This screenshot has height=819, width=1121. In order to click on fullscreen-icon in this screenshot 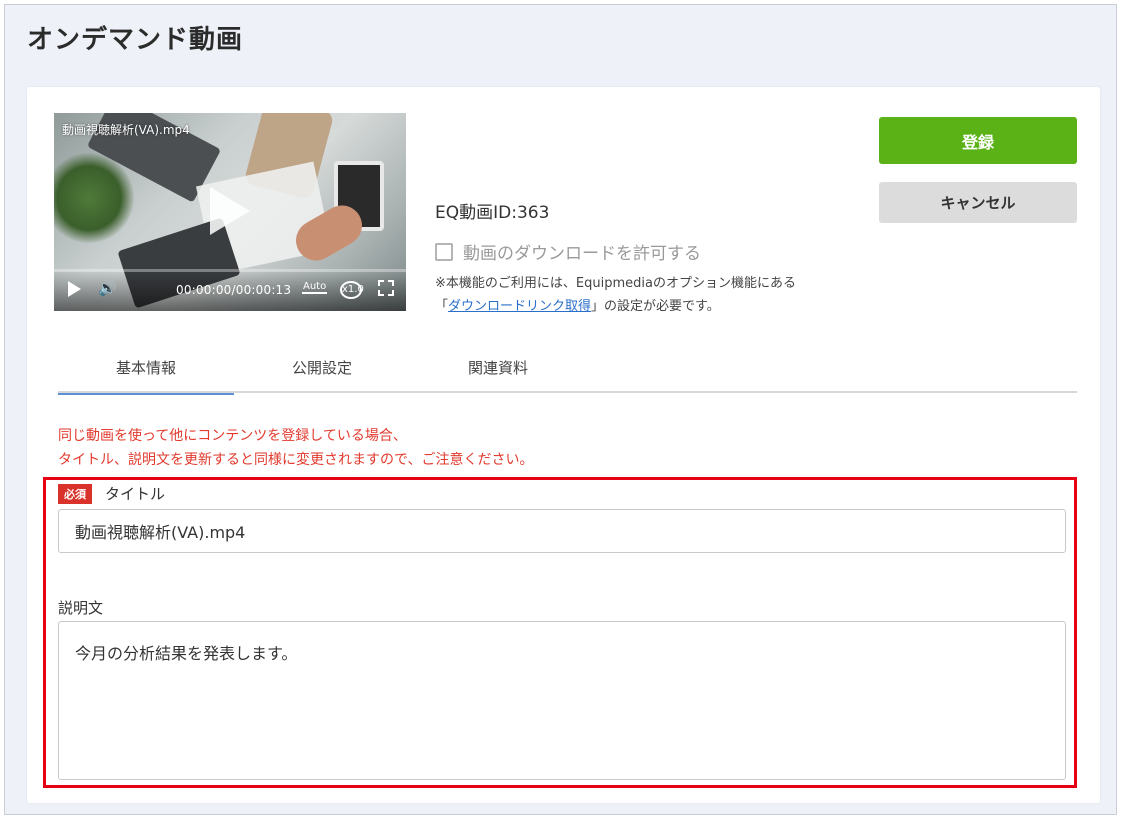, I will do `click(386, 288)`.